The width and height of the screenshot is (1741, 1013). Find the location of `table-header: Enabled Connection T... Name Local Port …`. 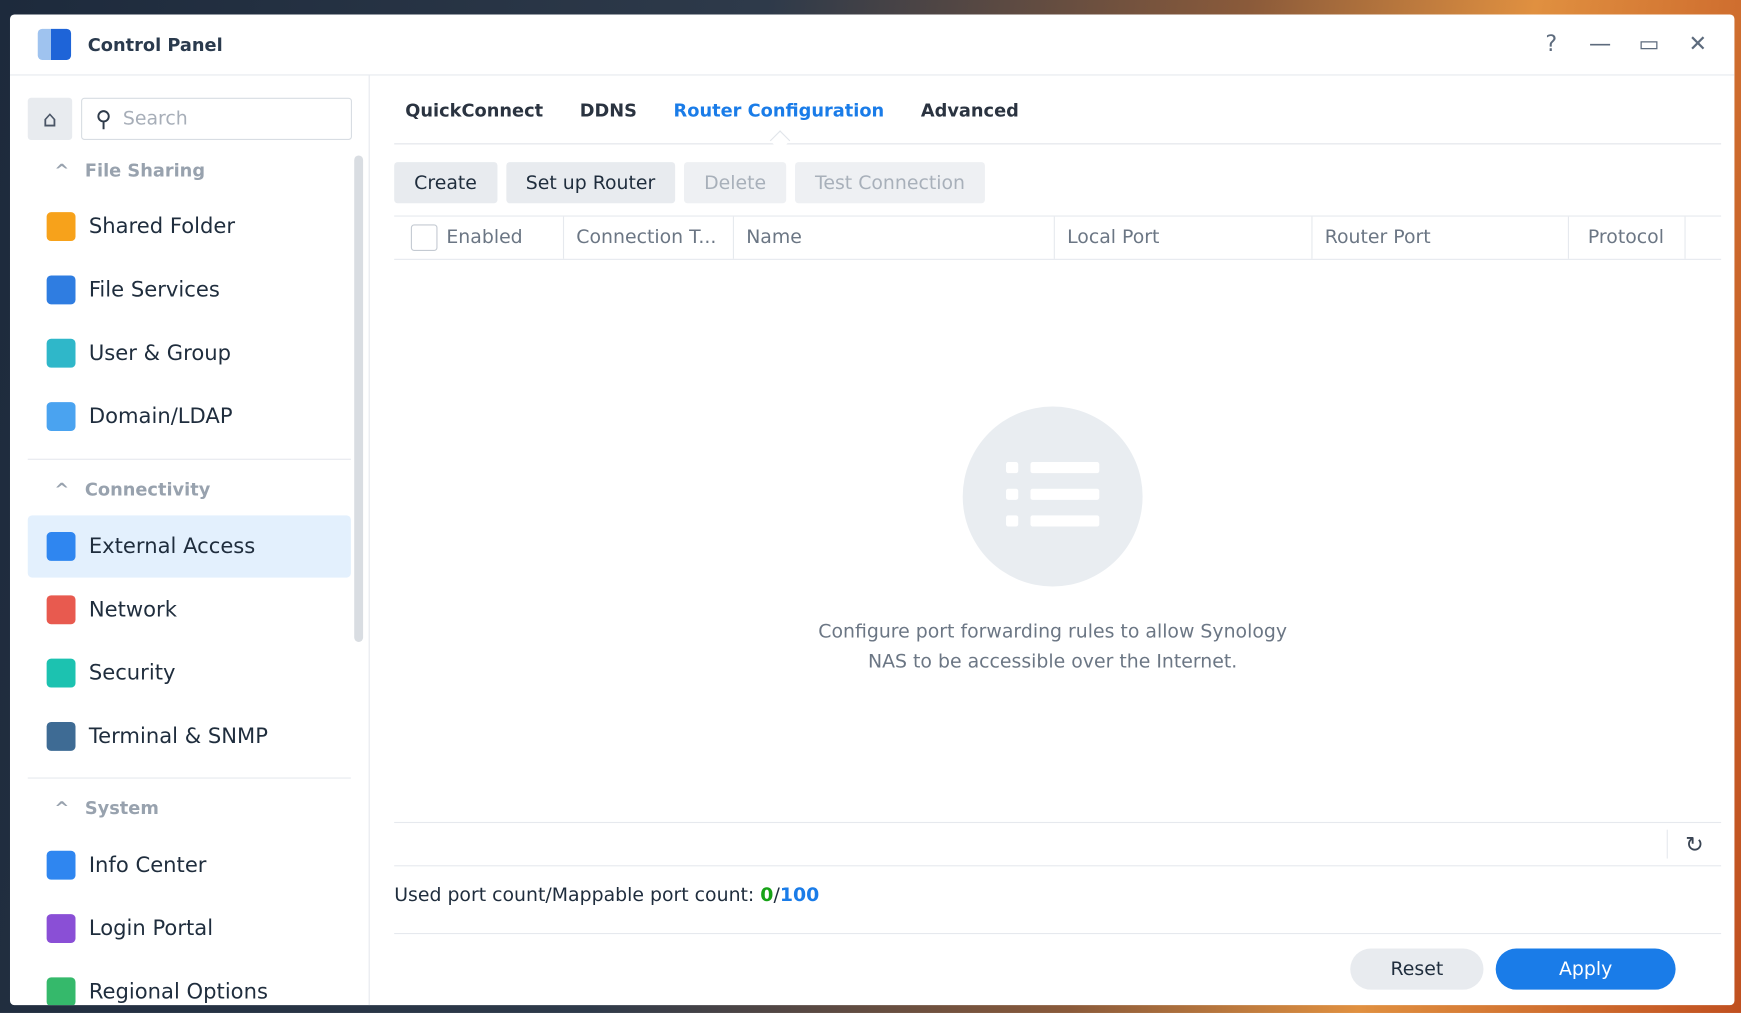

table-header: Enabled Connection T... Name Local Port … is located at coordinates (1058, 237).